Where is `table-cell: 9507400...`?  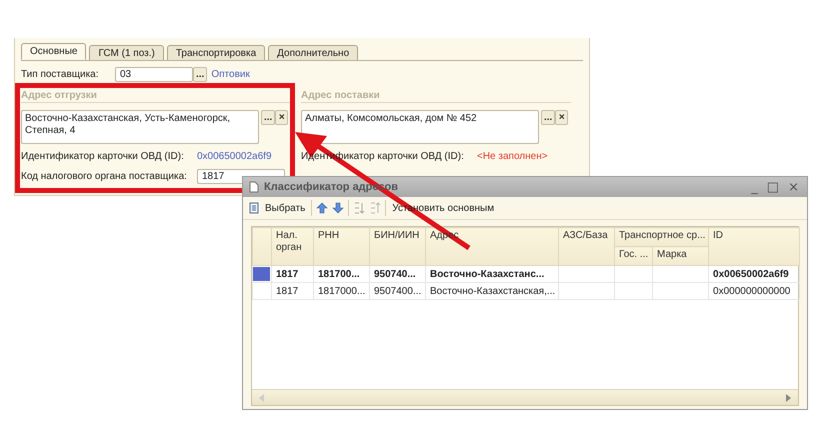 table-cell: 9507400... is located at coordinates (398, 291).